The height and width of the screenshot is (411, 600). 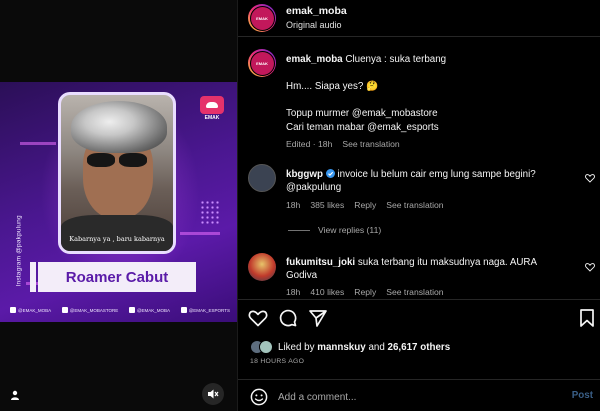 I want to click on comment-meta: 18h 385 likes Reply See translation, so click(x=365, y=205).